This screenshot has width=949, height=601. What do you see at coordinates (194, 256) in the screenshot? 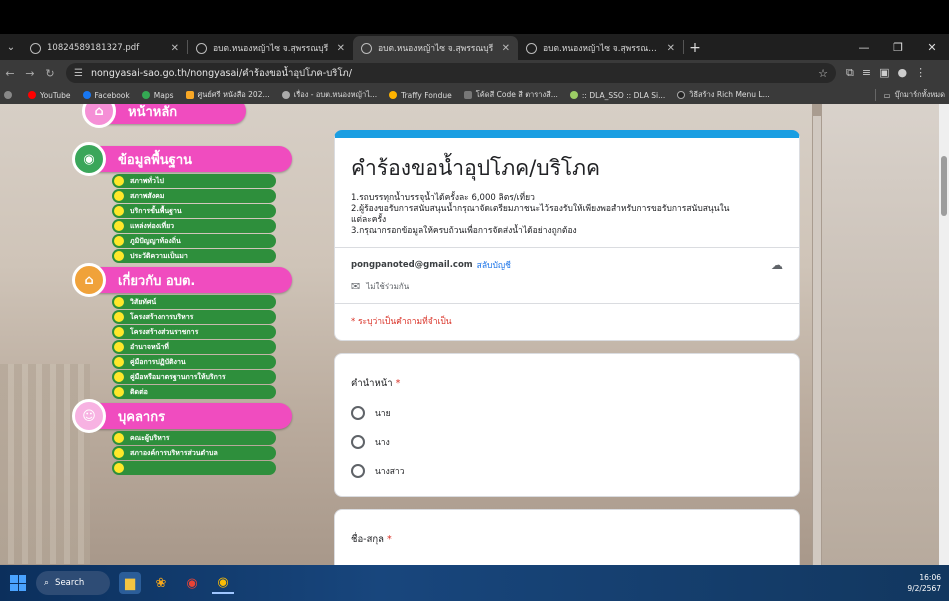
I see `submenu-item: ประวัติความเป็นมา` at bounding box center [194, 256].